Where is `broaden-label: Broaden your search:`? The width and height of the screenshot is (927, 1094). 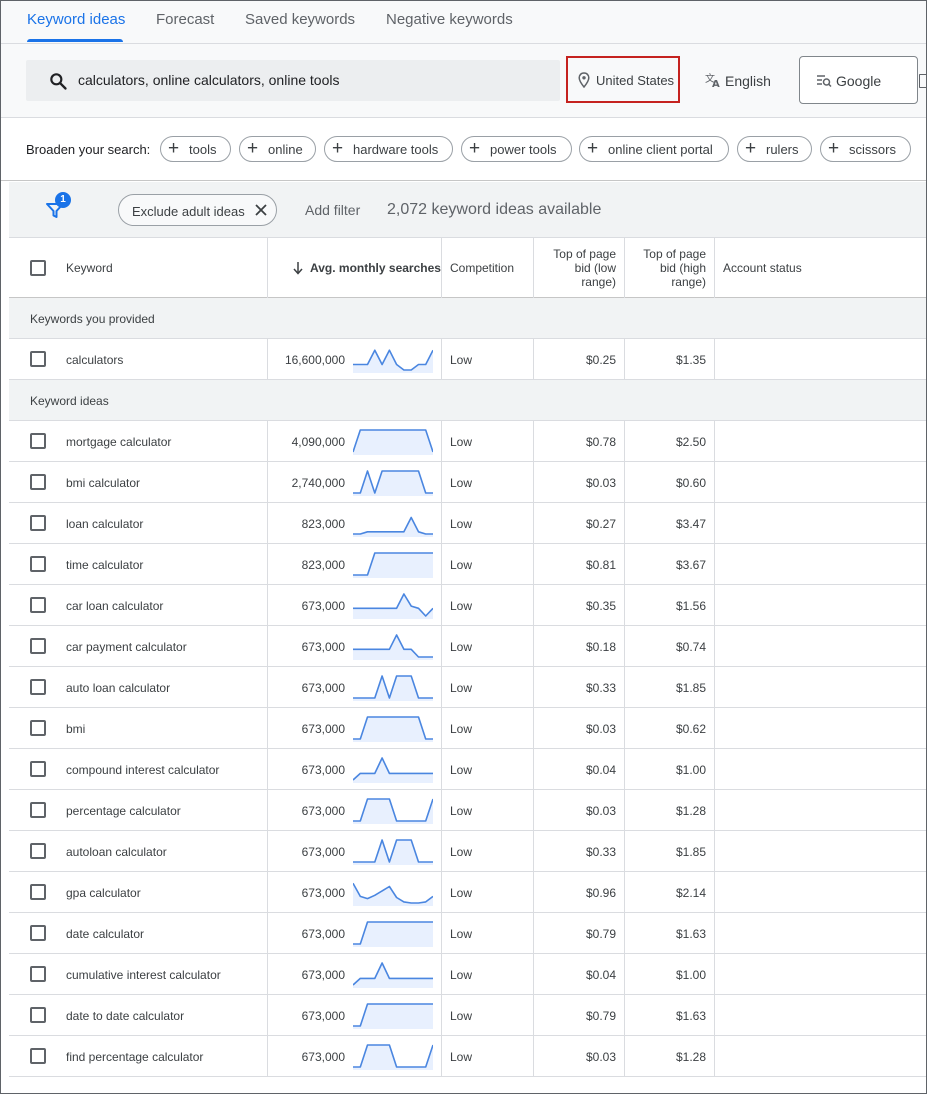
broaden-label: Broaden your search: is located at coordinates (88, 149).